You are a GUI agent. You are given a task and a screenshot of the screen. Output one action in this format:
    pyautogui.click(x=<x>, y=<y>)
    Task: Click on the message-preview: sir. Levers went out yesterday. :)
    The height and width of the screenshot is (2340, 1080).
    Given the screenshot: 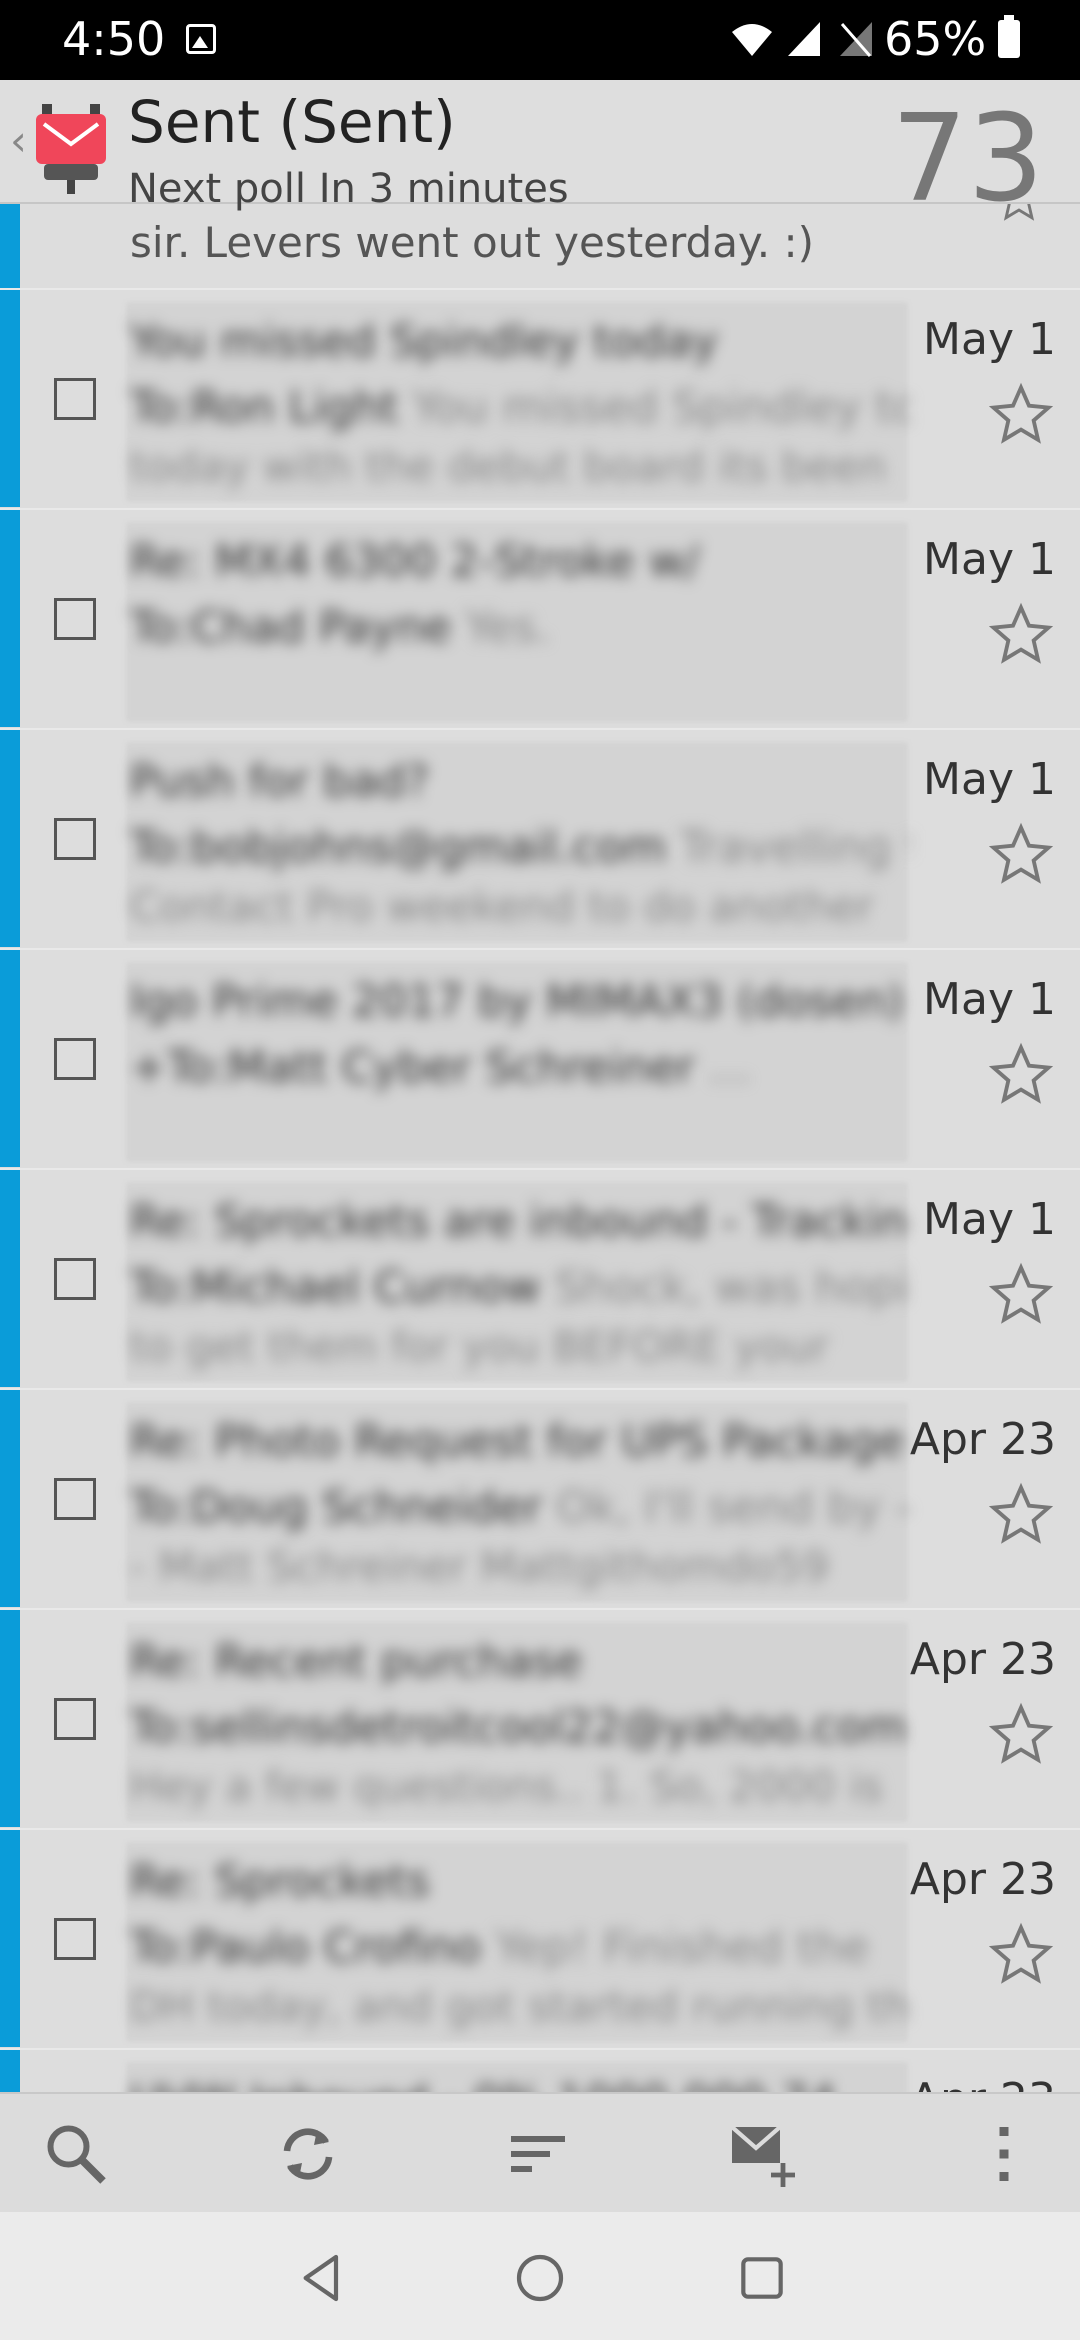 What is the action you would take?
    pyautogui.click(x=472, y=242)
    